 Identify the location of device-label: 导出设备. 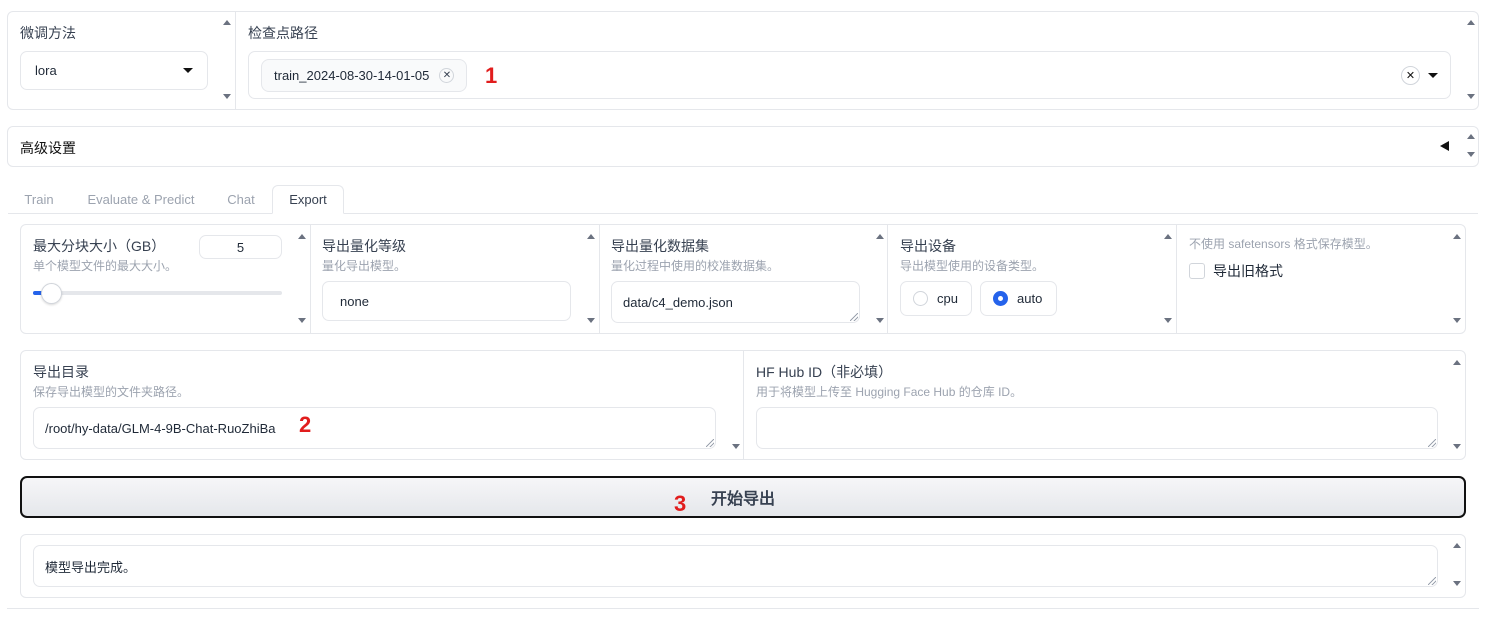
(928, 246).